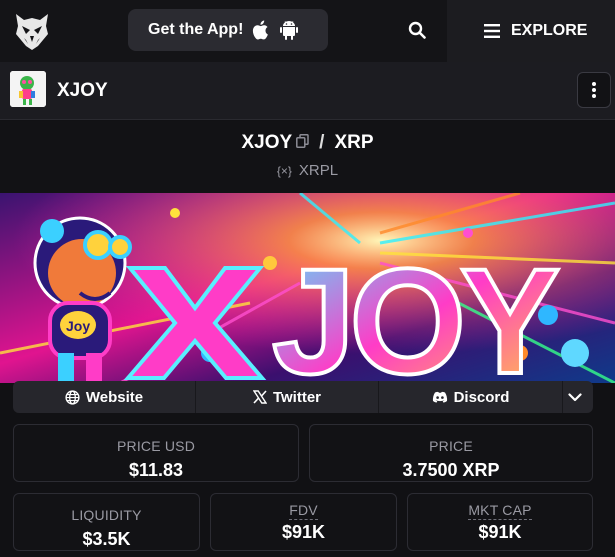 The image size is (615, 557). What do you see at coordinates (481, 397) in the screenshot?
I see `discord-label: Discord` at bounding box center [481, 397].